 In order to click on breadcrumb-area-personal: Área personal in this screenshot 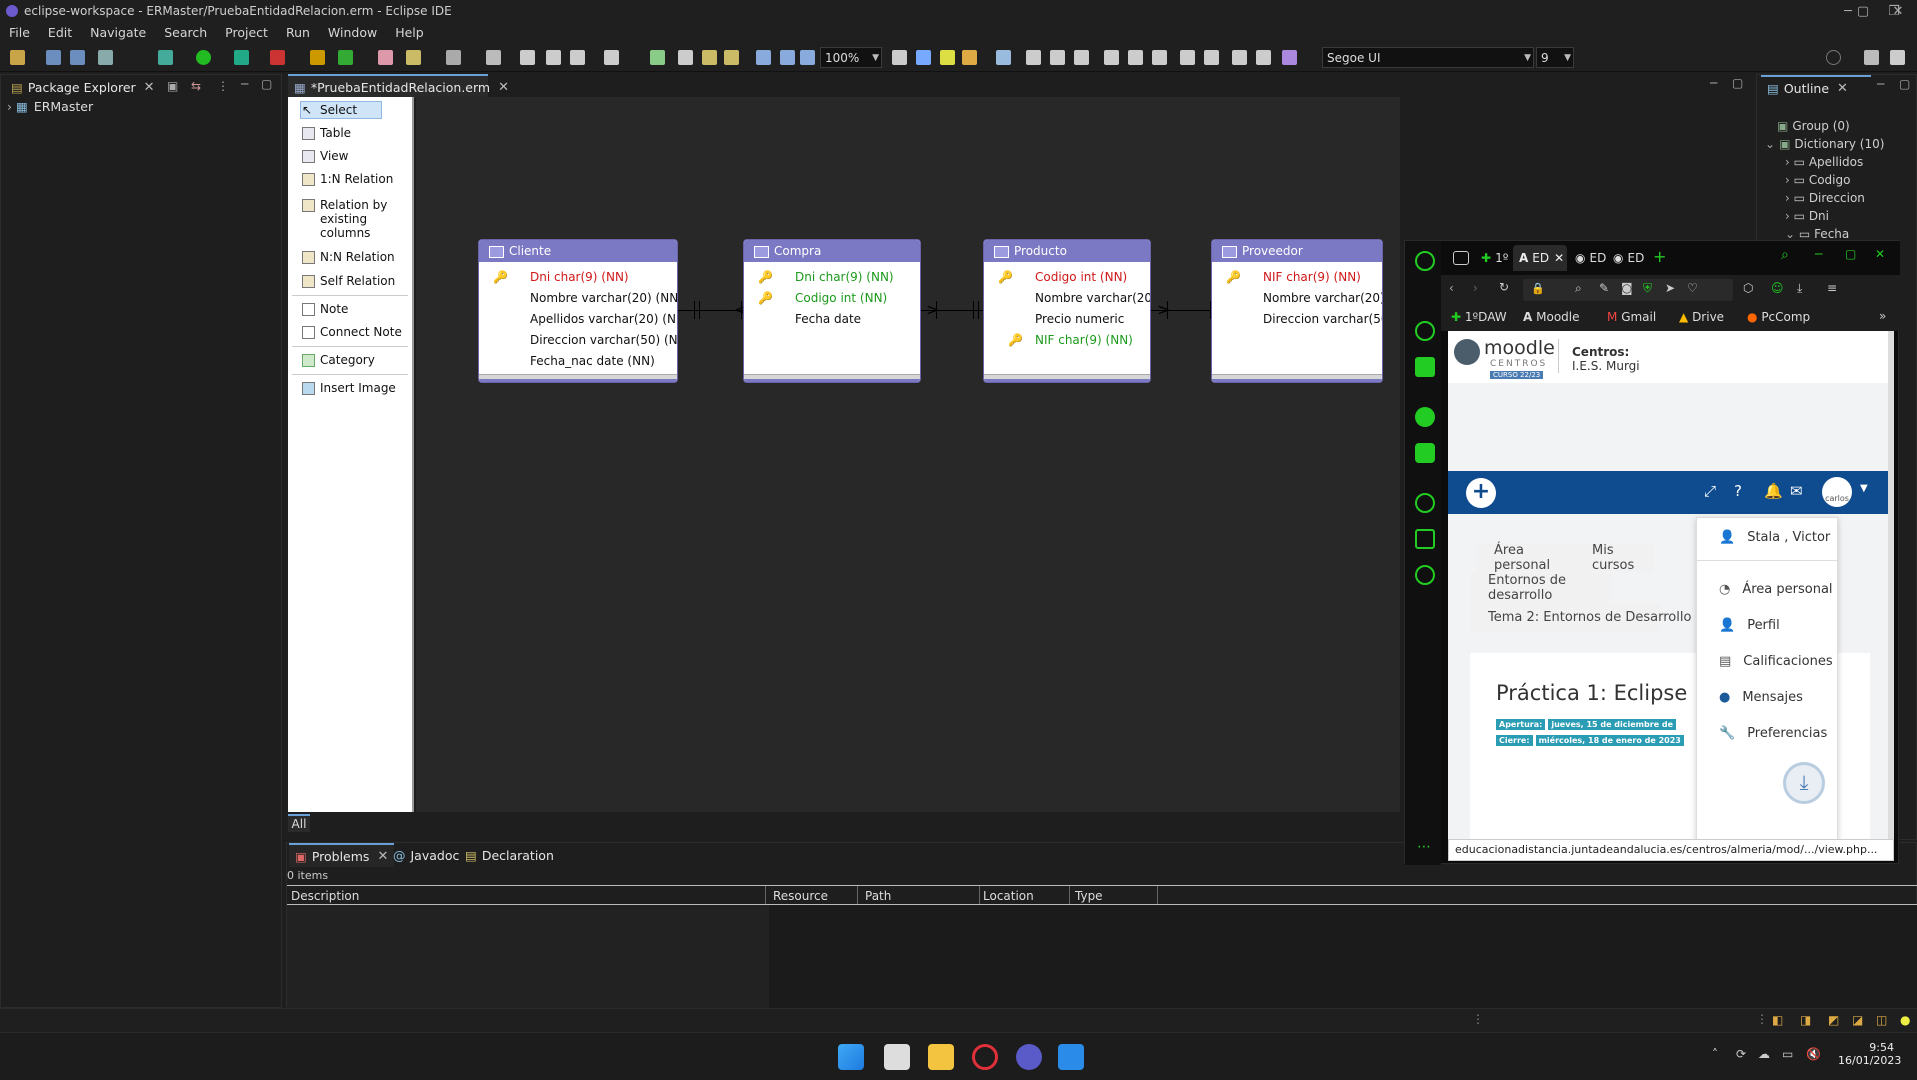, I will do `click(1527, 558)`.